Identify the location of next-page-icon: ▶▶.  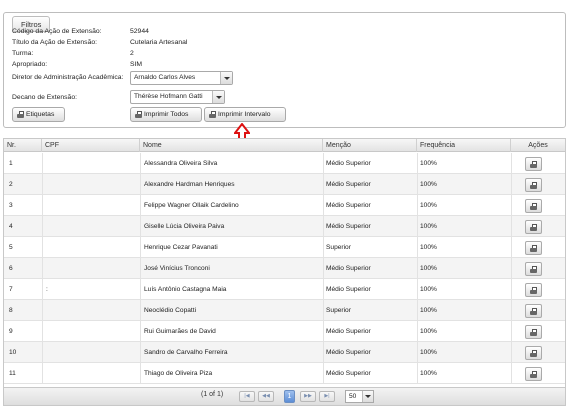
(308, 396).